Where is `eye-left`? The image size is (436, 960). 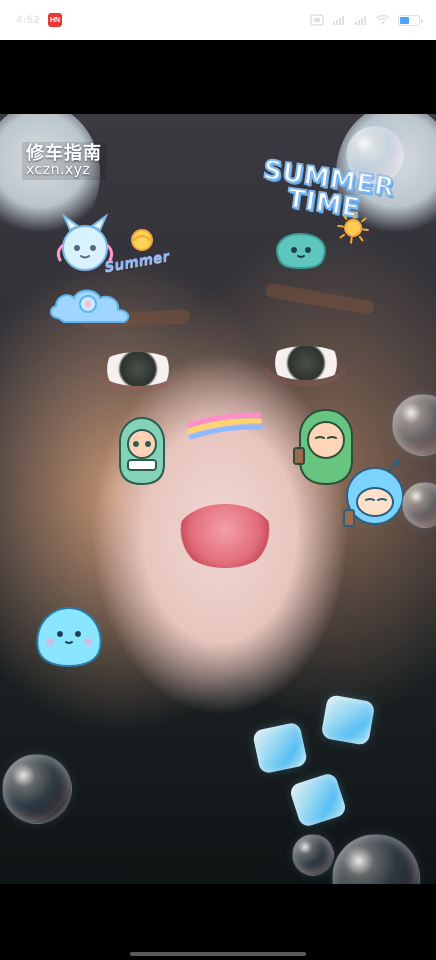
eye-left is located at coordinates (138, 369).